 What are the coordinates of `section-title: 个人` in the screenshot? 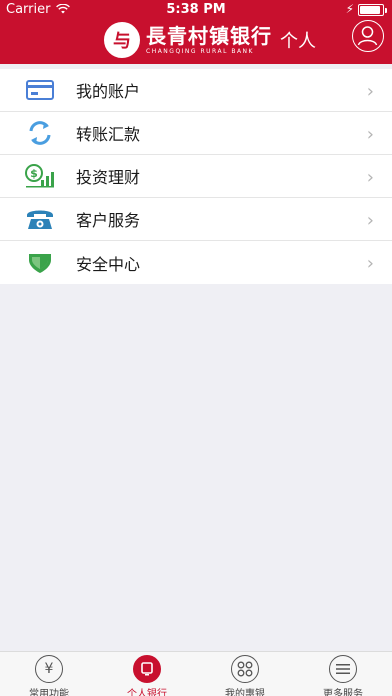 It's located at (298, 41).